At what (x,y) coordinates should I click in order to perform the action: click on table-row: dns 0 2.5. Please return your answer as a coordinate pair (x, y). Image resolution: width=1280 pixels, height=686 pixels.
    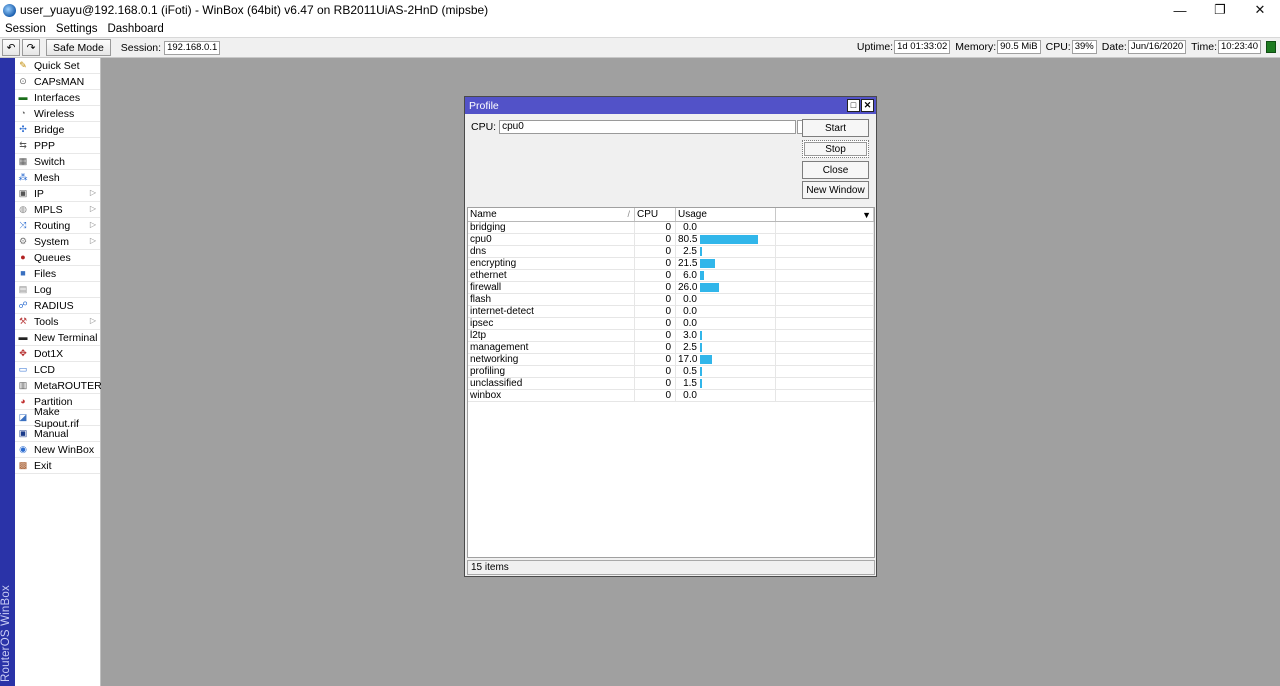
    Looking at the image, I should click on (671, 252).